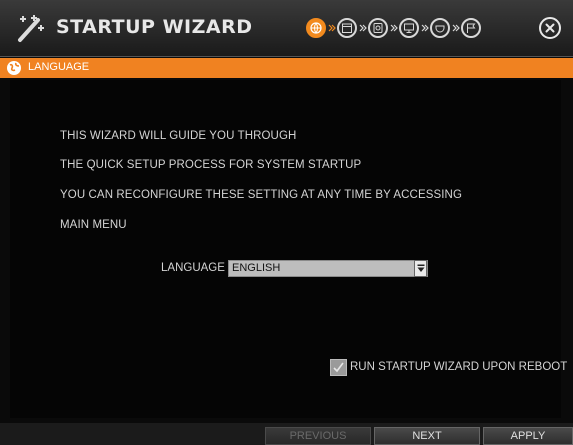 This screenshot has height=445, width=573. I want to click on step-datetime-calendar-icon, so click(347, 28).